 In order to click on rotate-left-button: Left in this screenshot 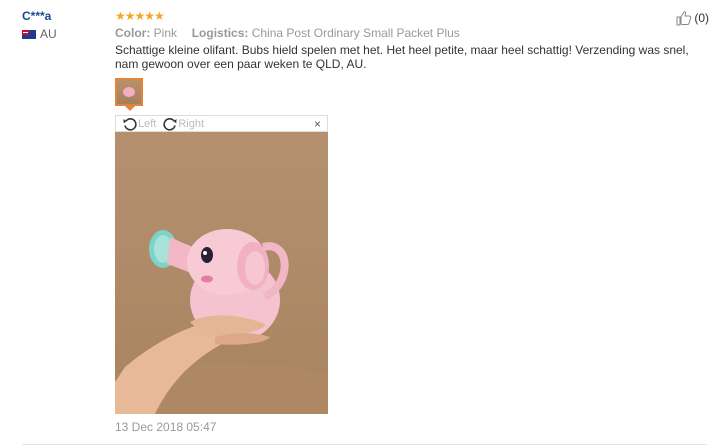, I will do `click(139, 124)`.